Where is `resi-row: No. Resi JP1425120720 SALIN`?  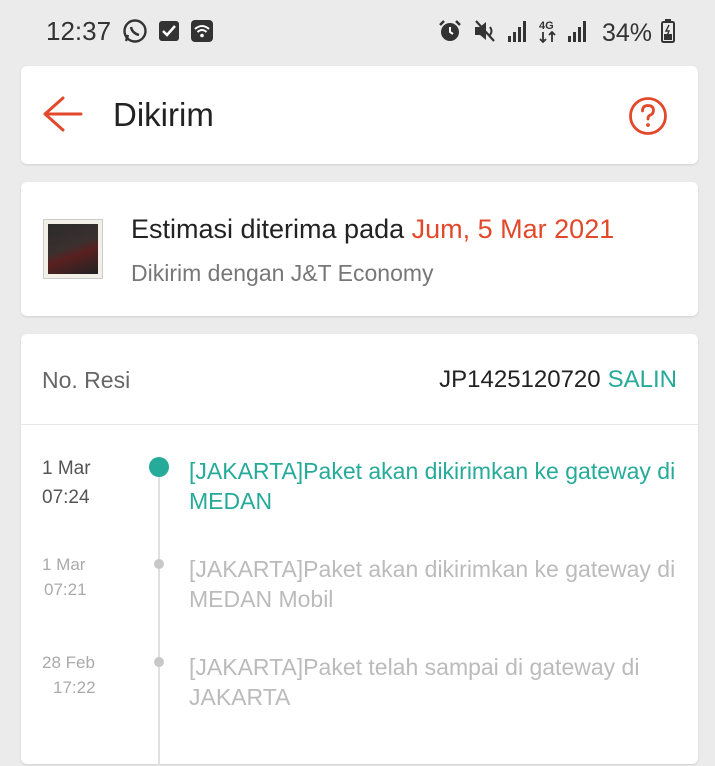 resi-row: No. Resi JP1425120720 SALIN is located at coordinates (359, 379).